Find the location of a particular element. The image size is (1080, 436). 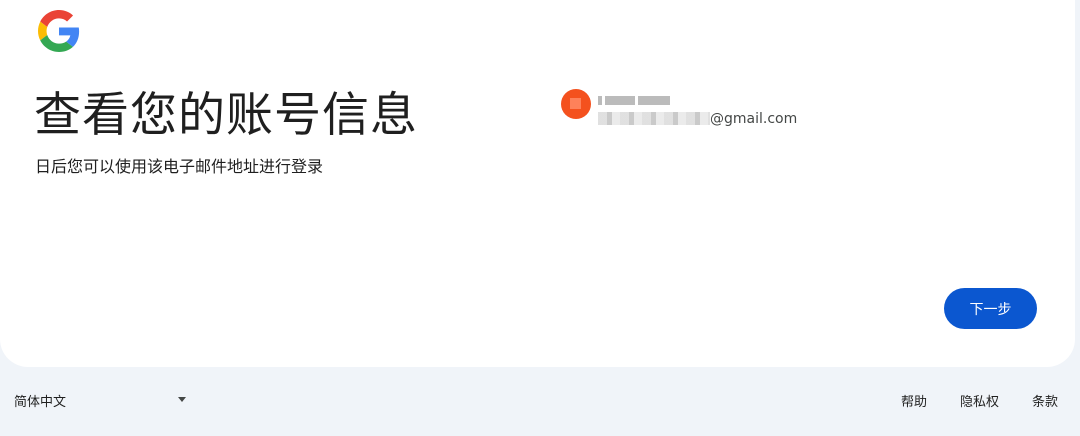

avatar-blur is located at coordinates (575, 103).